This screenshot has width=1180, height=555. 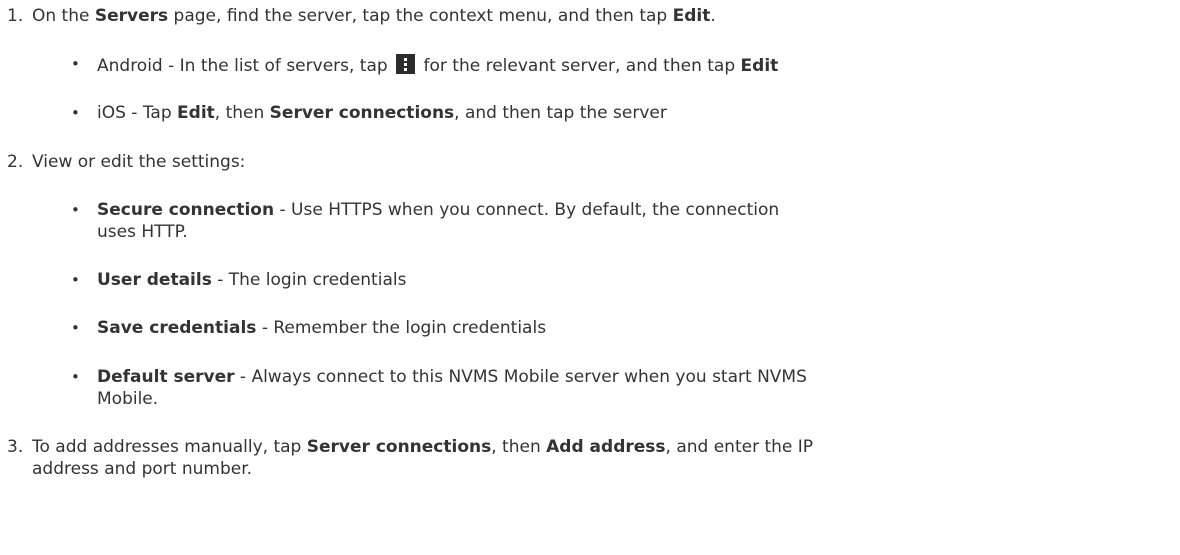 What do you see at coordinates (15, 162) in the screenshot?
I see `step-number: 2.` at bounding box center [15, 162].